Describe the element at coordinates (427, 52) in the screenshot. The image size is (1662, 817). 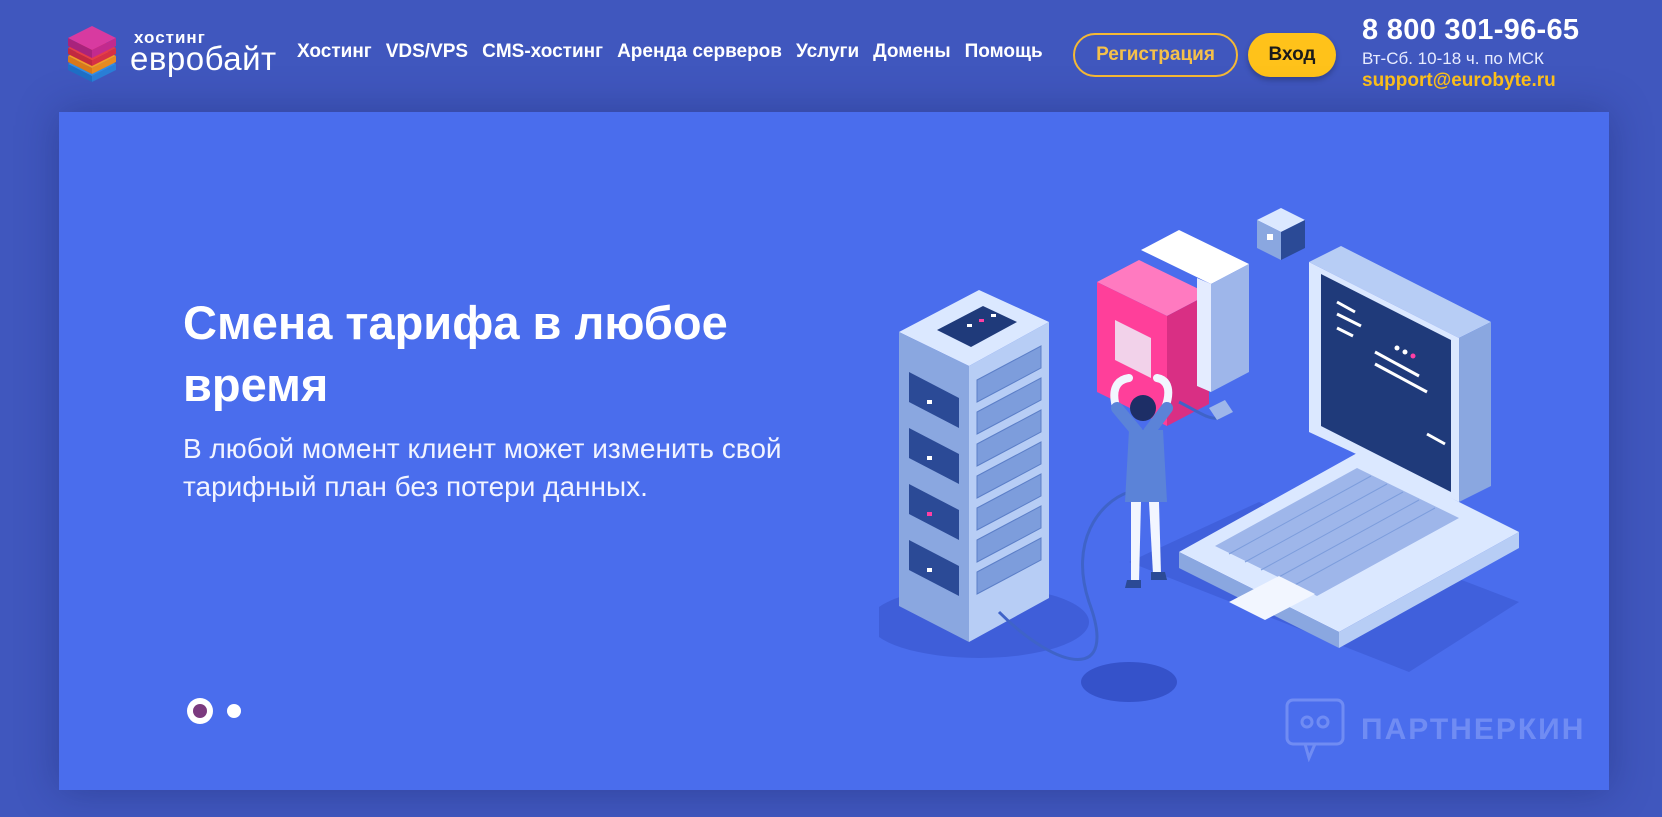
I see `nav-item-vds-vps: VDS/VPS` at that location.